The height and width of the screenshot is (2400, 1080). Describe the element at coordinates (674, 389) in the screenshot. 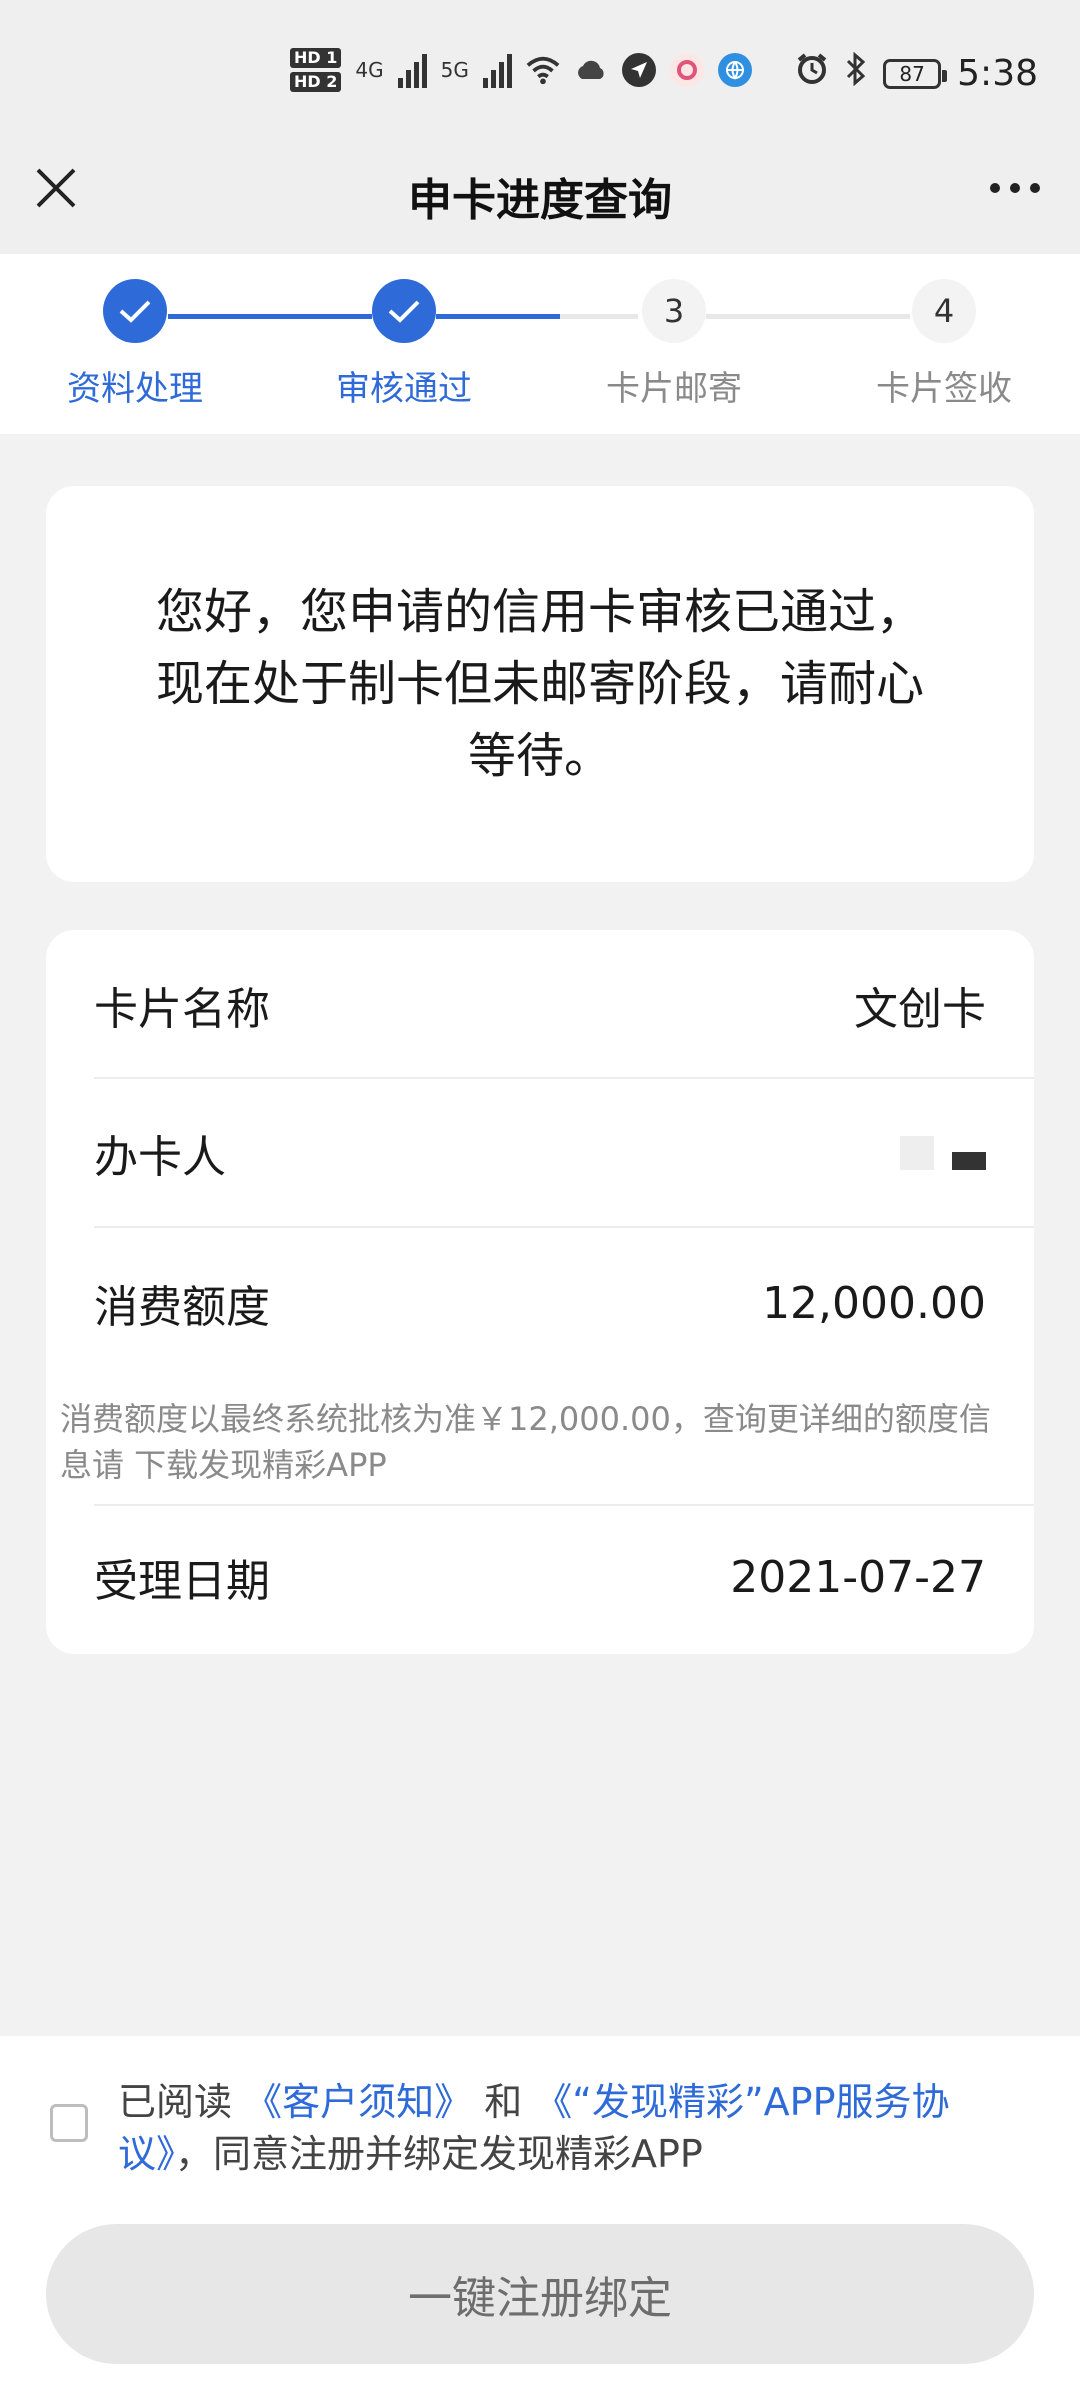

I see `step-3-label: 卡片邮寄` at that location.